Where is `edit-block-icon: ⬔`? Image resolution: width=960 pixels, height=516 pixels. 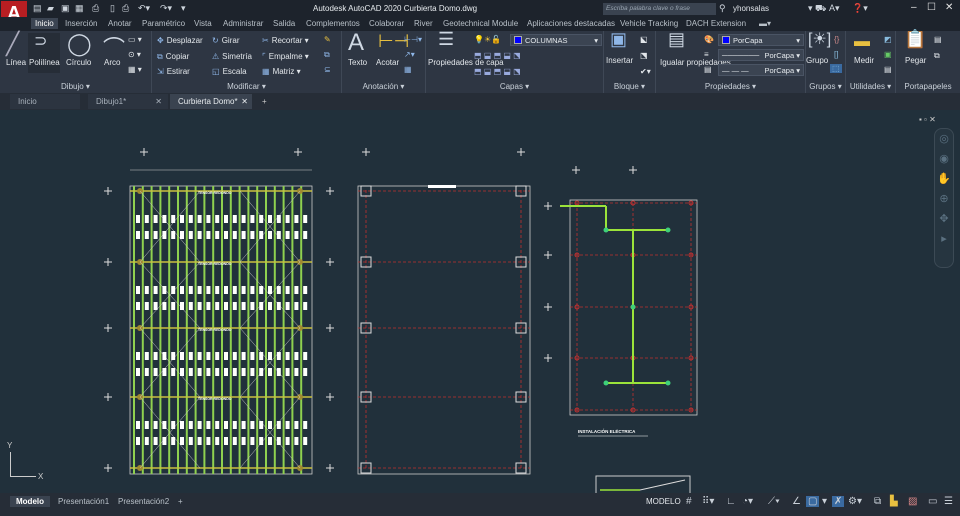 edit-block-icon: ⬔ is located at coordinates (644, 55).